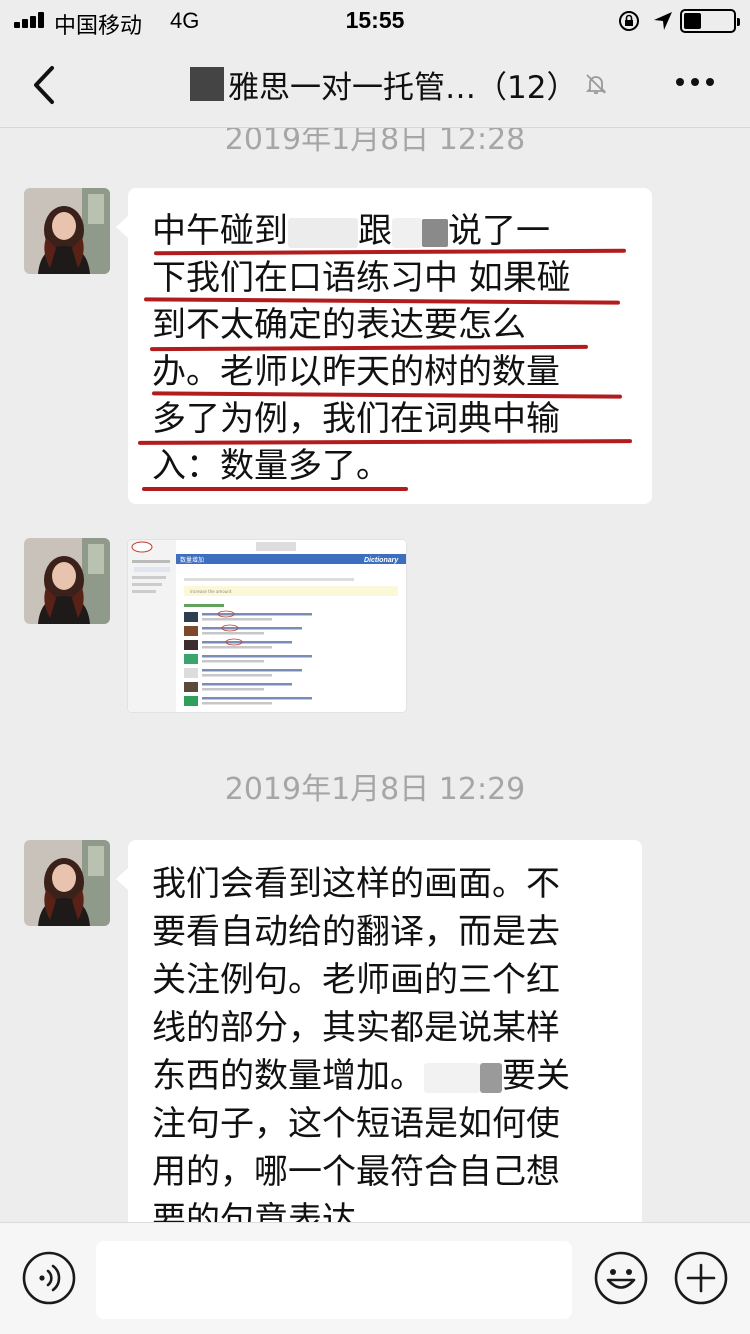 This screenshot has width=750, height=1334. I want to click on rotation-lock-icon, so click(629, 21).